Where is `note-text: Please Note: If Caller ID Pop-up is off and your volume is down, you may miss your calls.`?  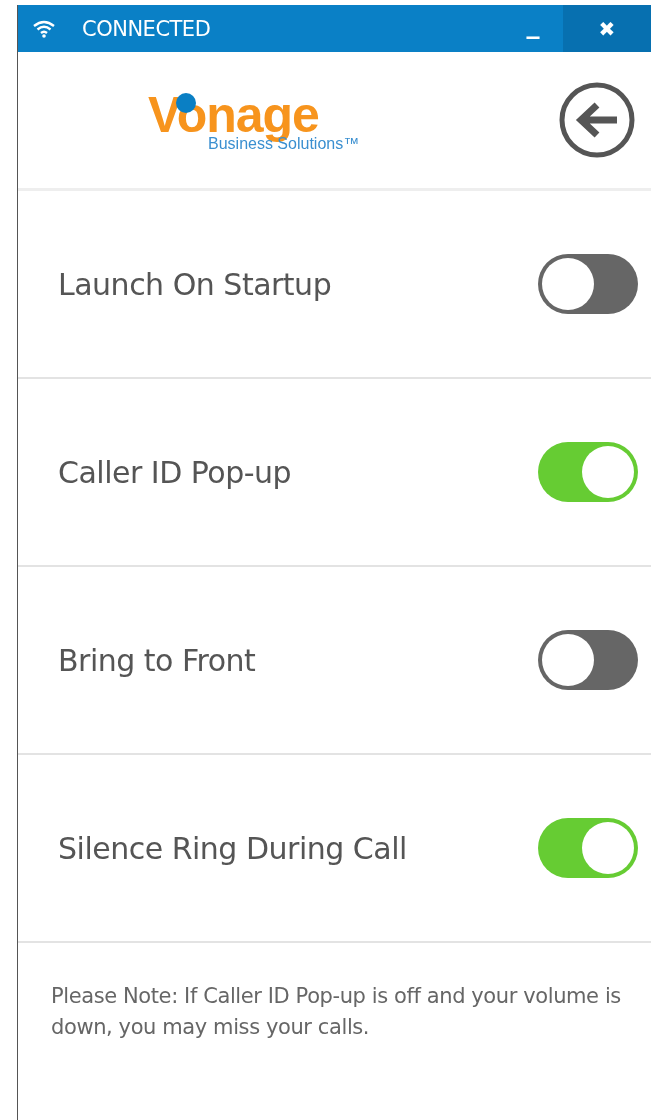
note-text: Please Note: If Caller ID Pop-up is off and your volume is down, you may miss your calls. is located at coordinates (336, 1012).